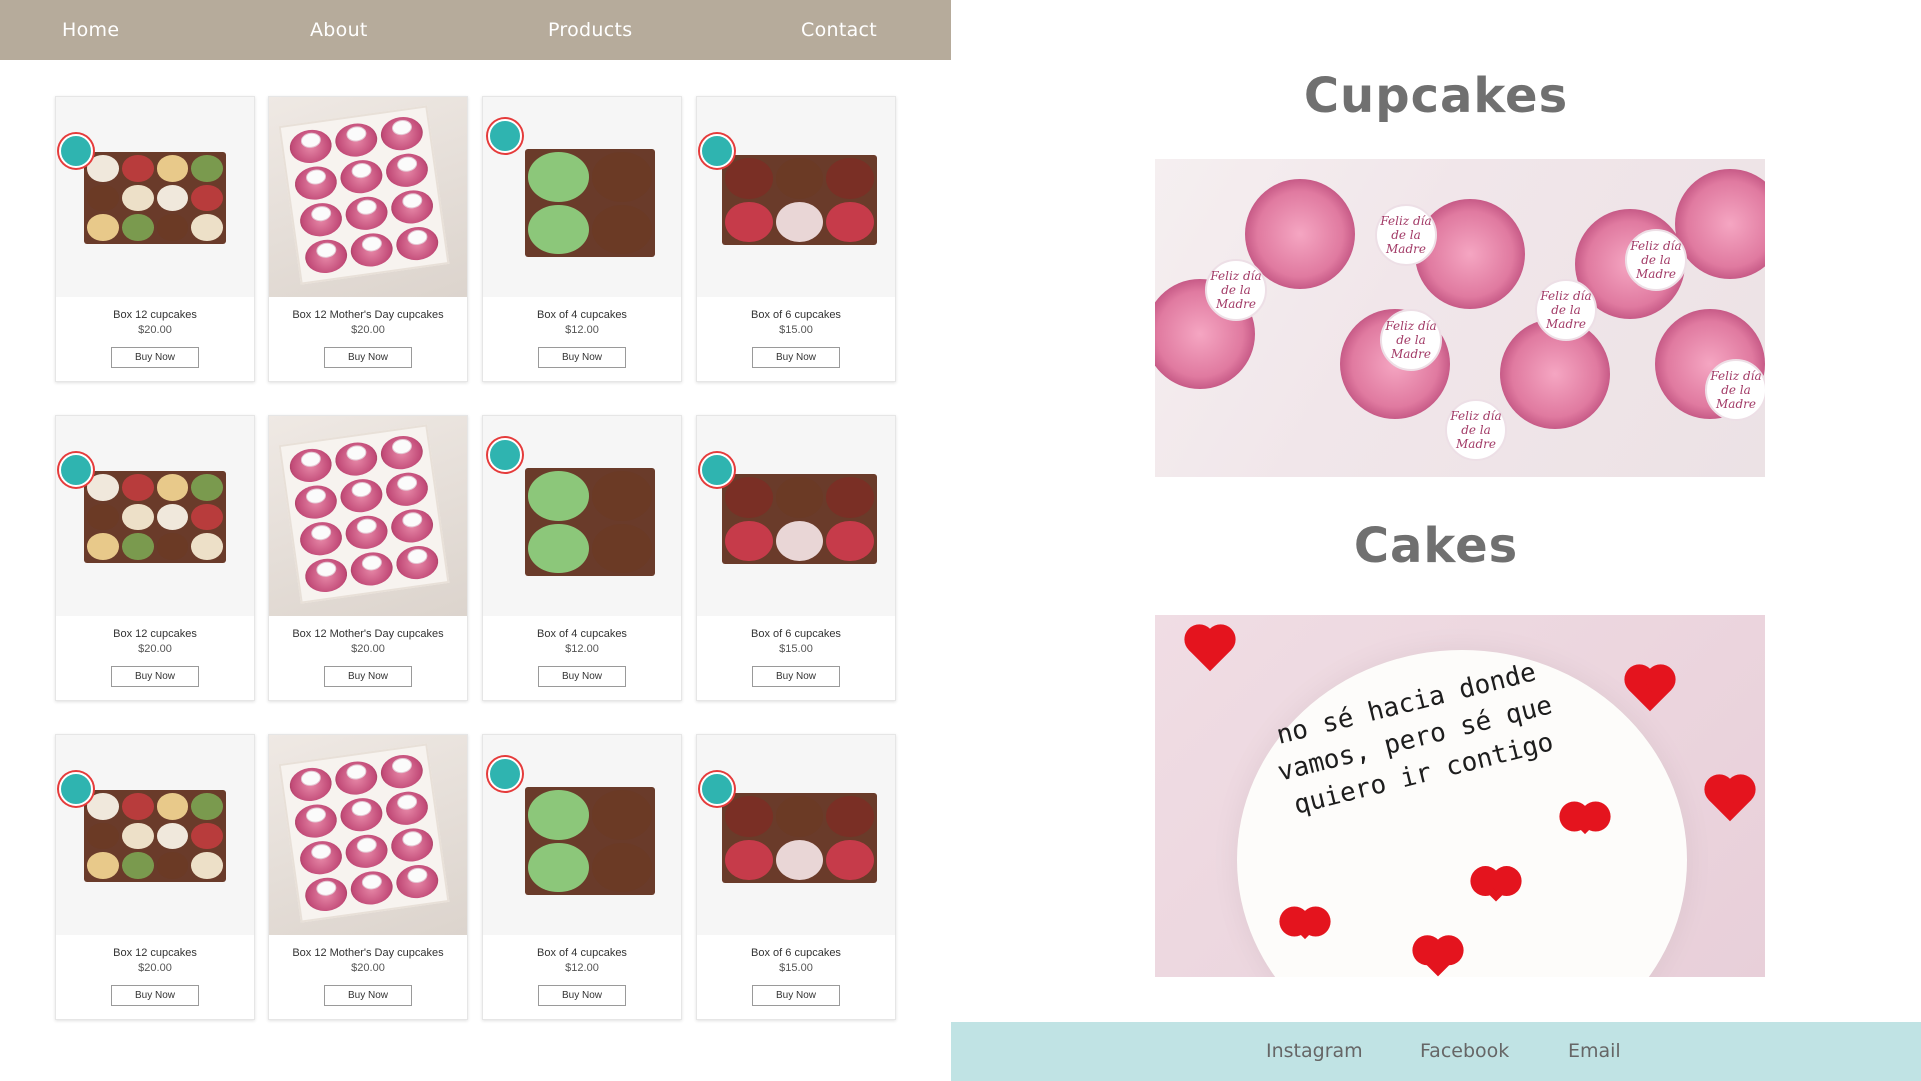 Image resolution: width=1921 pixels, height=1081 pixels. Describe the element at coordinates (1436, 546) in the screenshot. I see `cakes-heading: Cakes` at that location.